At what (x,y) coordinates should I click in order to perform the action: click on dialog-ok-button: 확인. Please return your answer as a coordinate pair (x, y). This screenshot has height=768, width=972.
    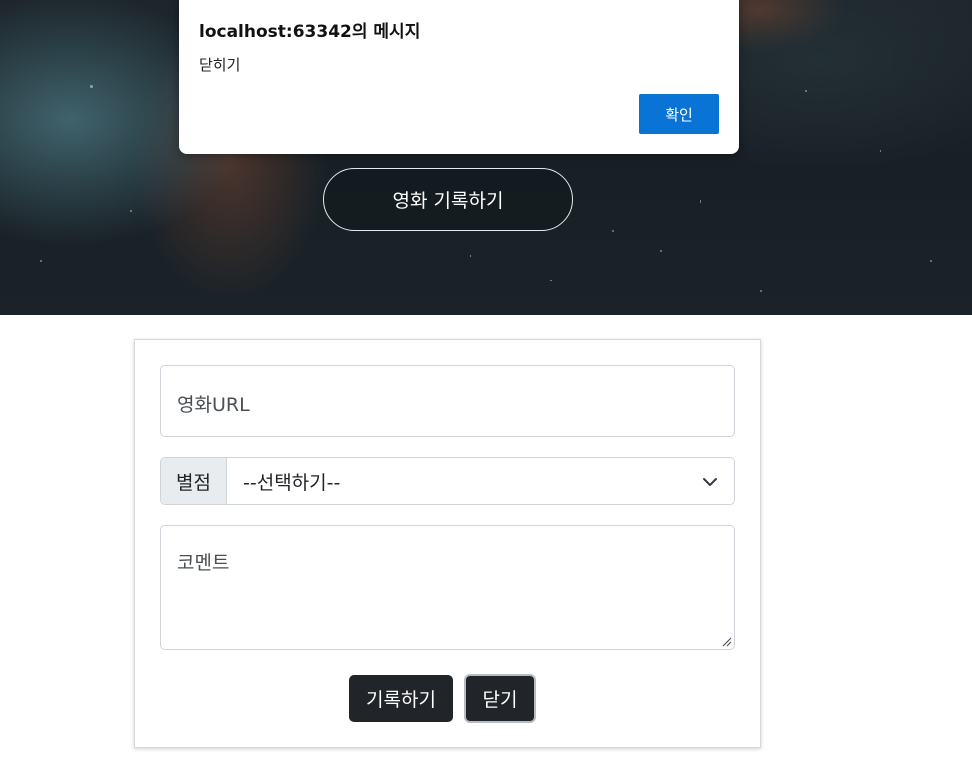
    Looking at the image, I should click on (679, 114).